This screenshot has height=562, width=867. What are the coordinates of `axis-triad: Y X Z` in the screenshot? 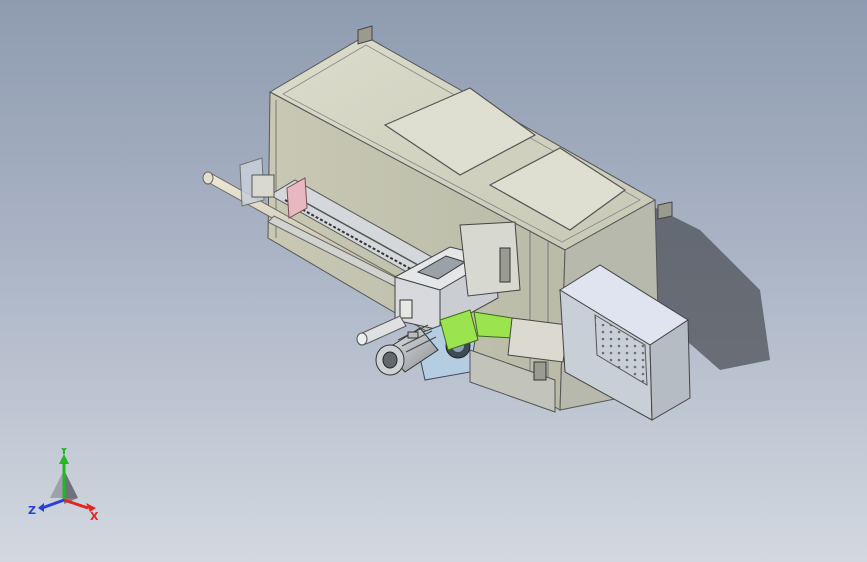 It's located at (64, 485).